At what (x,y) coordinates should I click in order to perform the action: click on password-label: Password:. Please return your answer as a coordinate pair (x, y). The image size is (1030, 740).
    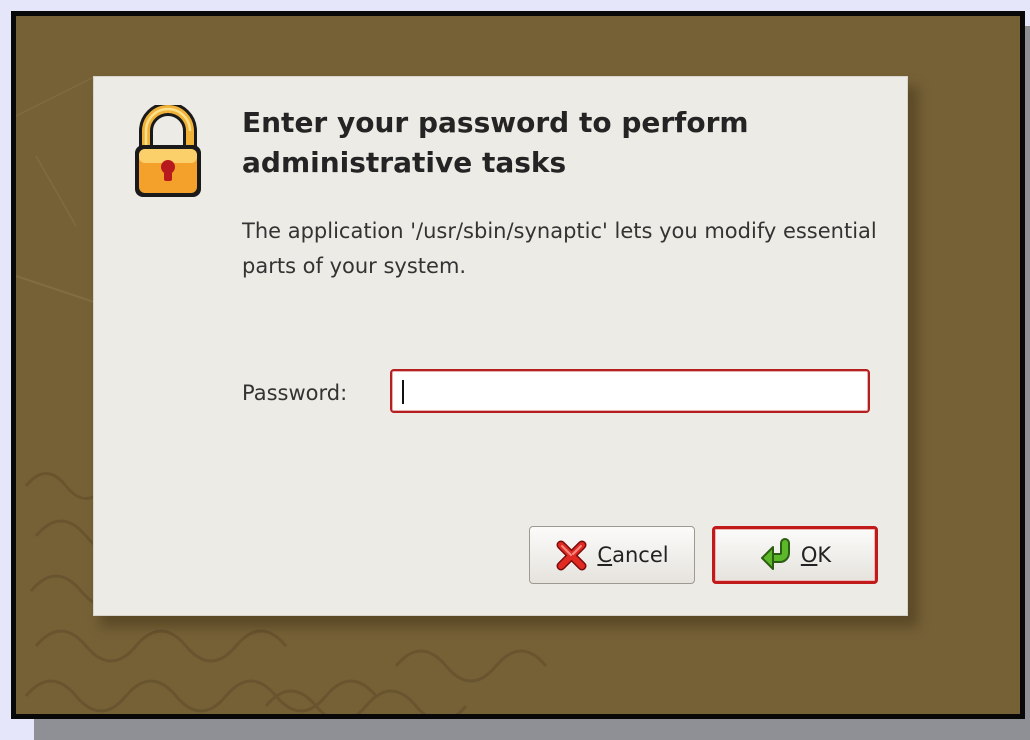
    Looking at the image, I should click on (295, 393).